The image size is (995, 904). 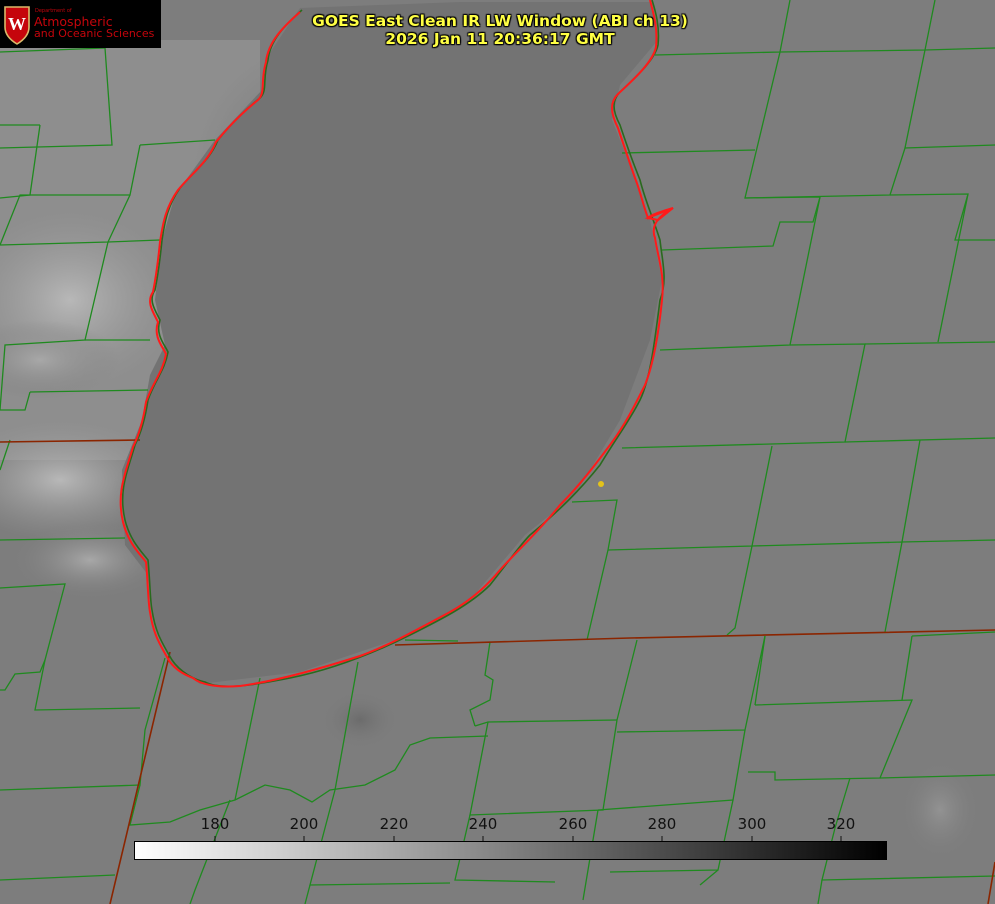 I want to click on tick-label: 280, so click(x=662, y=824).